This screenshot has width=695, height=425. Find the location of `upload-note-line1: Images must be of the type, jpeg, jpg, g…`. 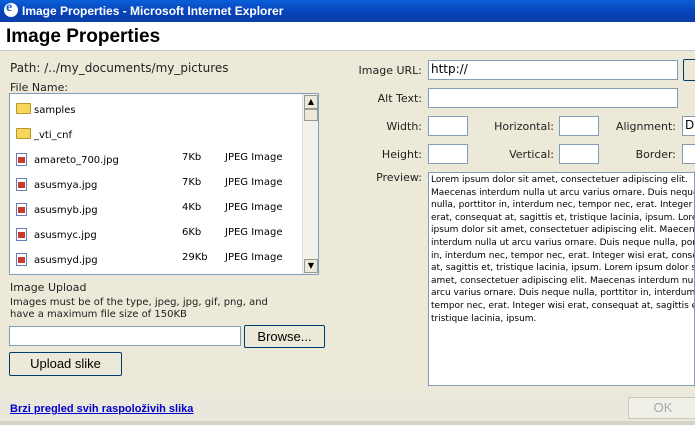

upload-note-line1: Images must be of the type, jpeg, jpg, g… is located at coordinates (139, 302).